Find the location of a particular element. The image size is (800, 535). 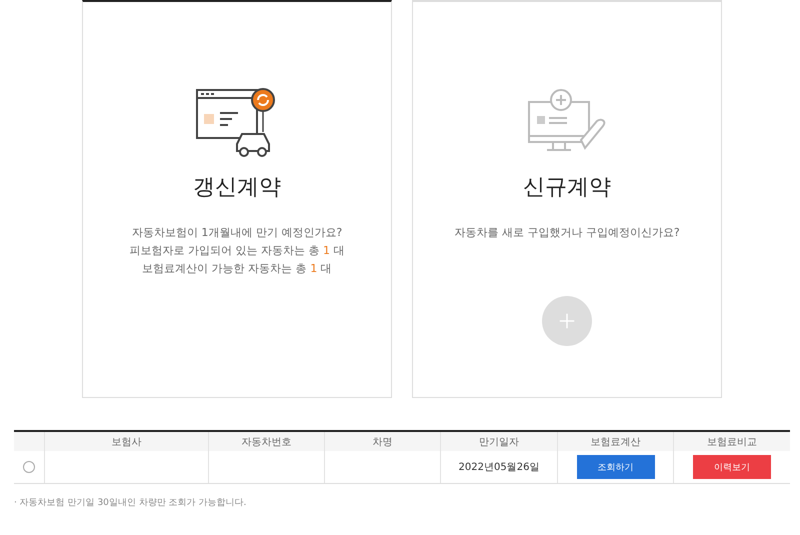

column-header: 차명 is located at coordinates (382, 441).